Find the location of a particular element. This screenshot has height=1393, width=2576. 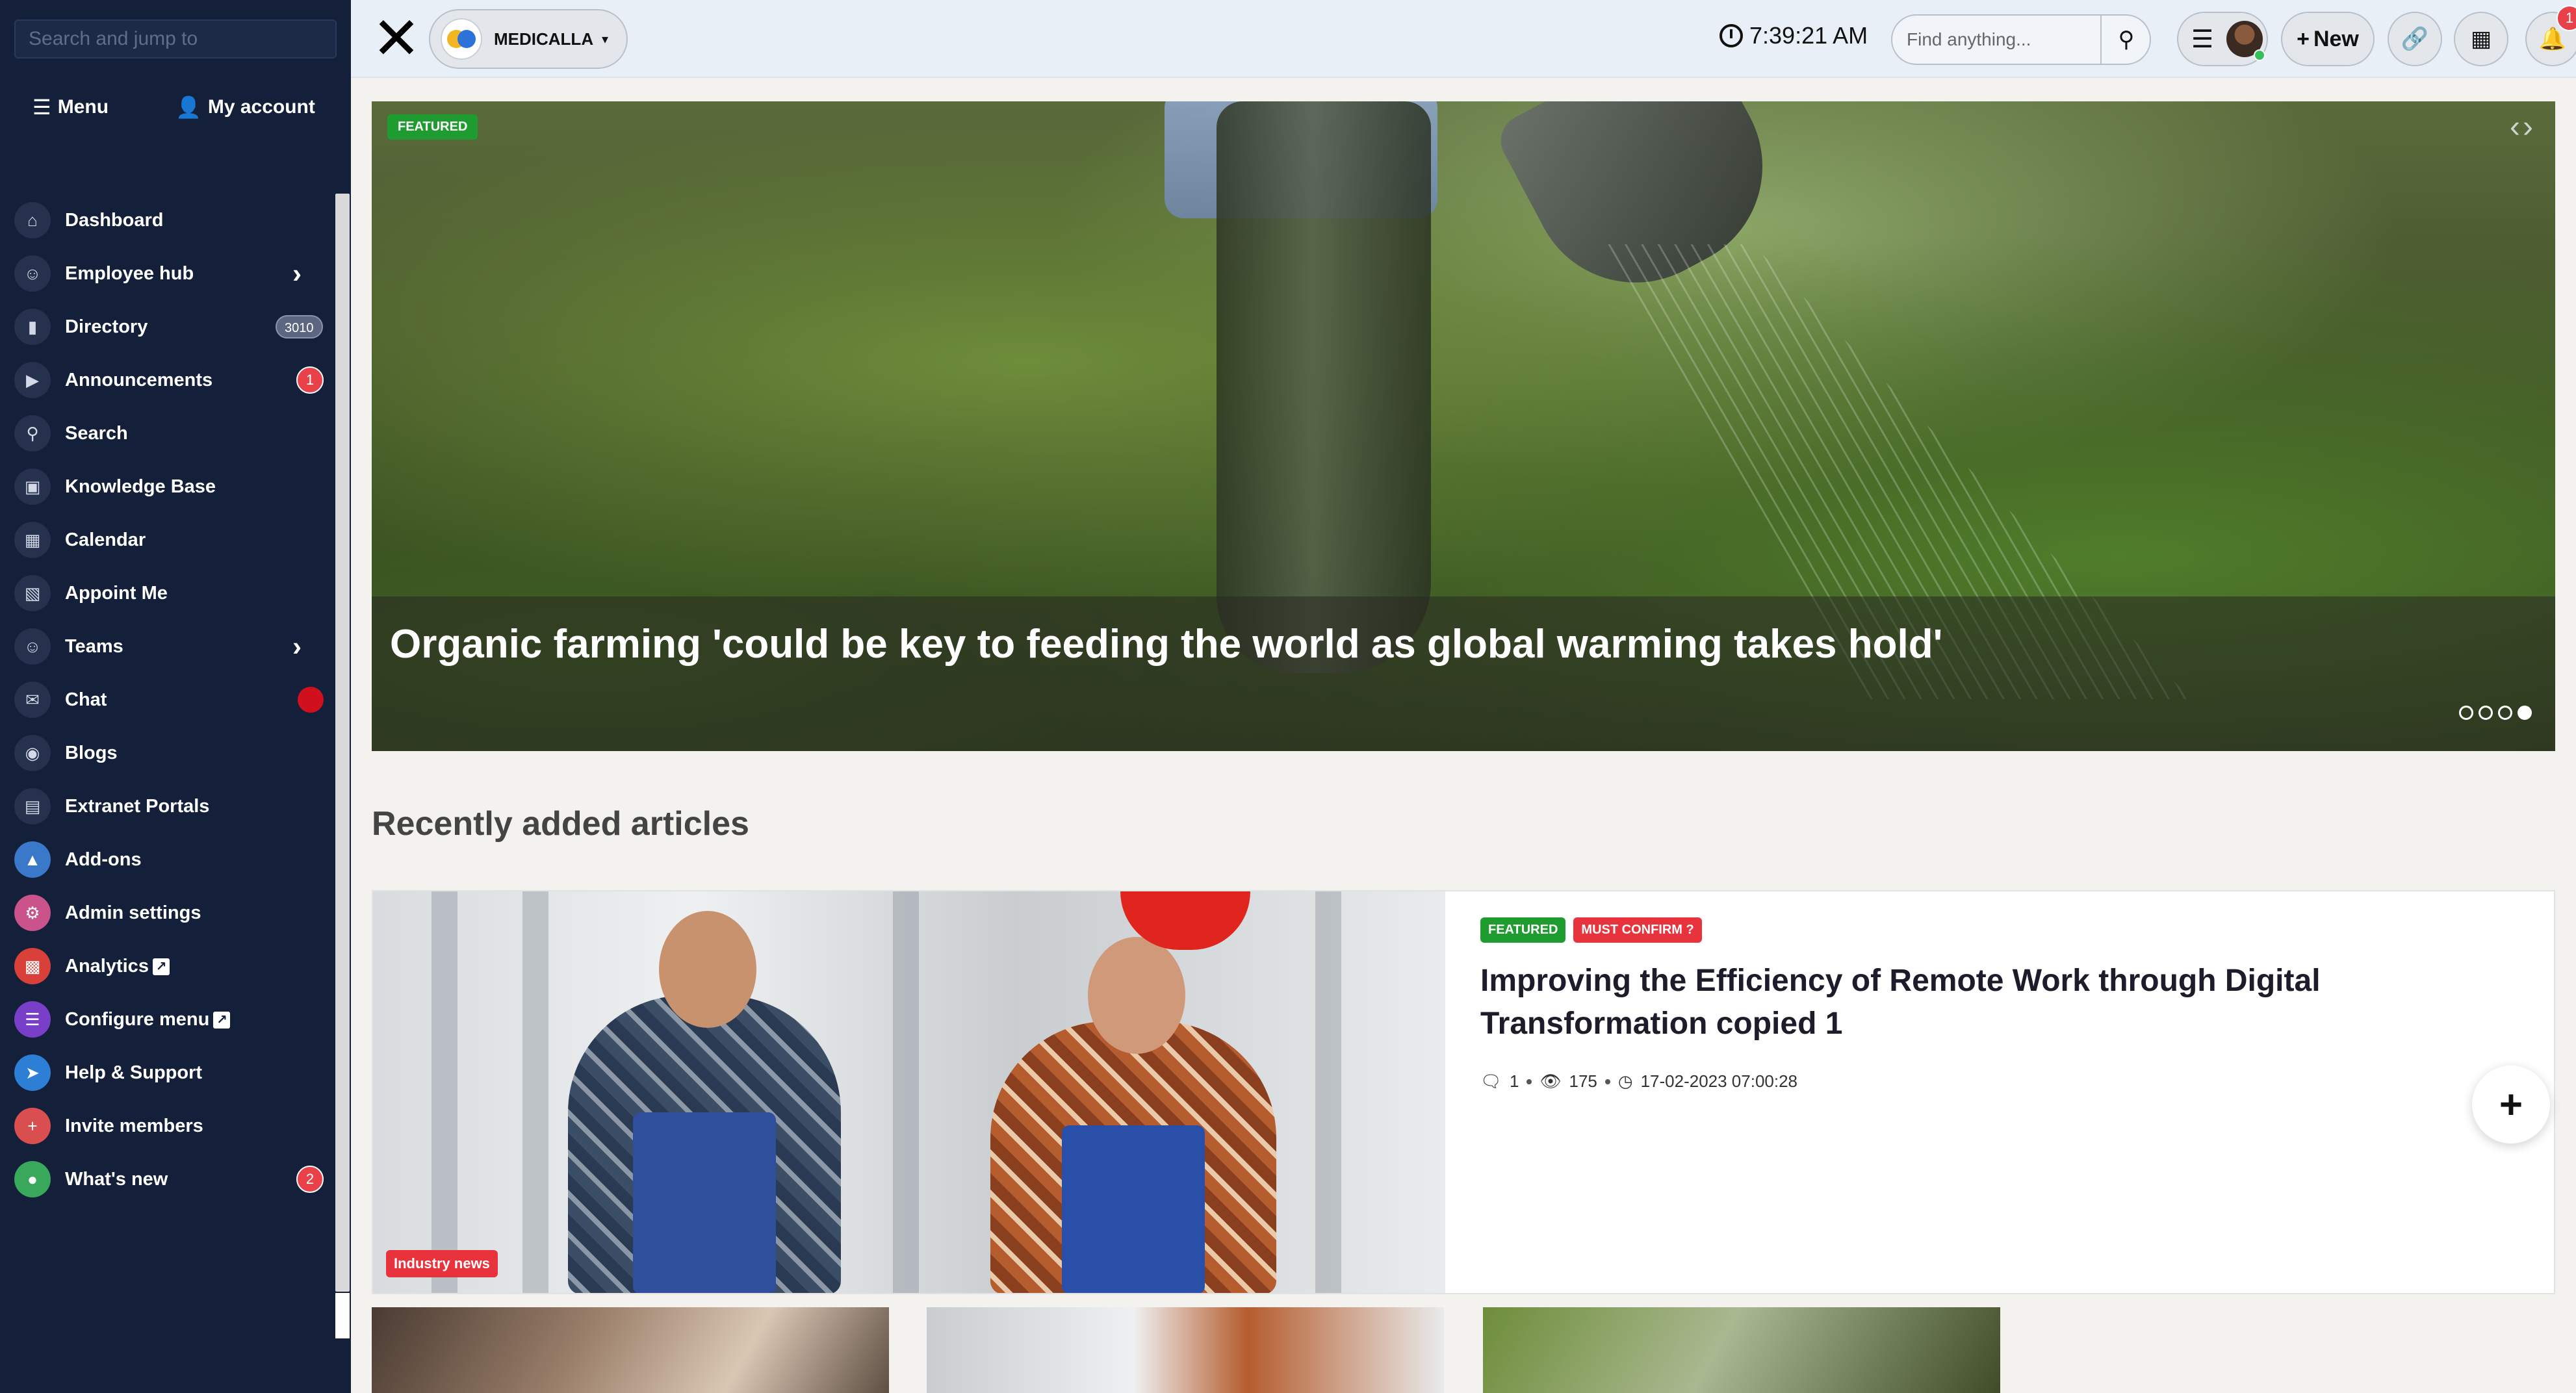

sidebar-item-chat: ✉ Chat is located at coordinates (168, 699).